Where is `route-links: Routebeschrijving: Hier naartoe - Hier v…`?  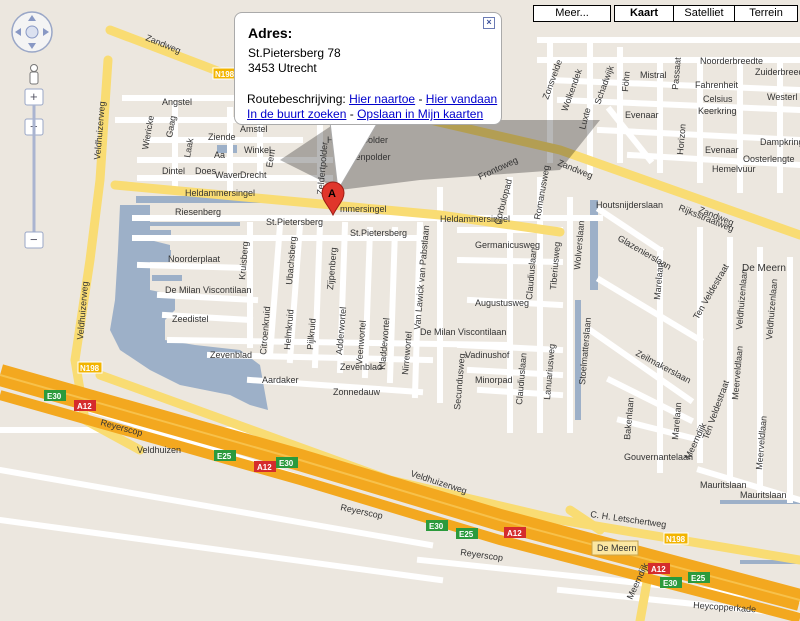
route-links: Routebeschrijving: Hier naartoe - Hier v… is located at coordinates (372, 107).